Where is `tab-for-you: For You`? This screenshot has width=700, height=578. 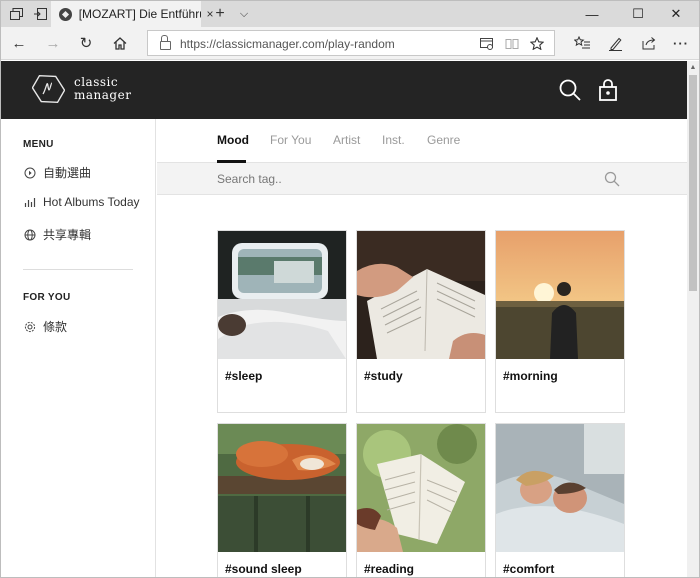
tab-for-you: For You is located at coordinates (290, 140).